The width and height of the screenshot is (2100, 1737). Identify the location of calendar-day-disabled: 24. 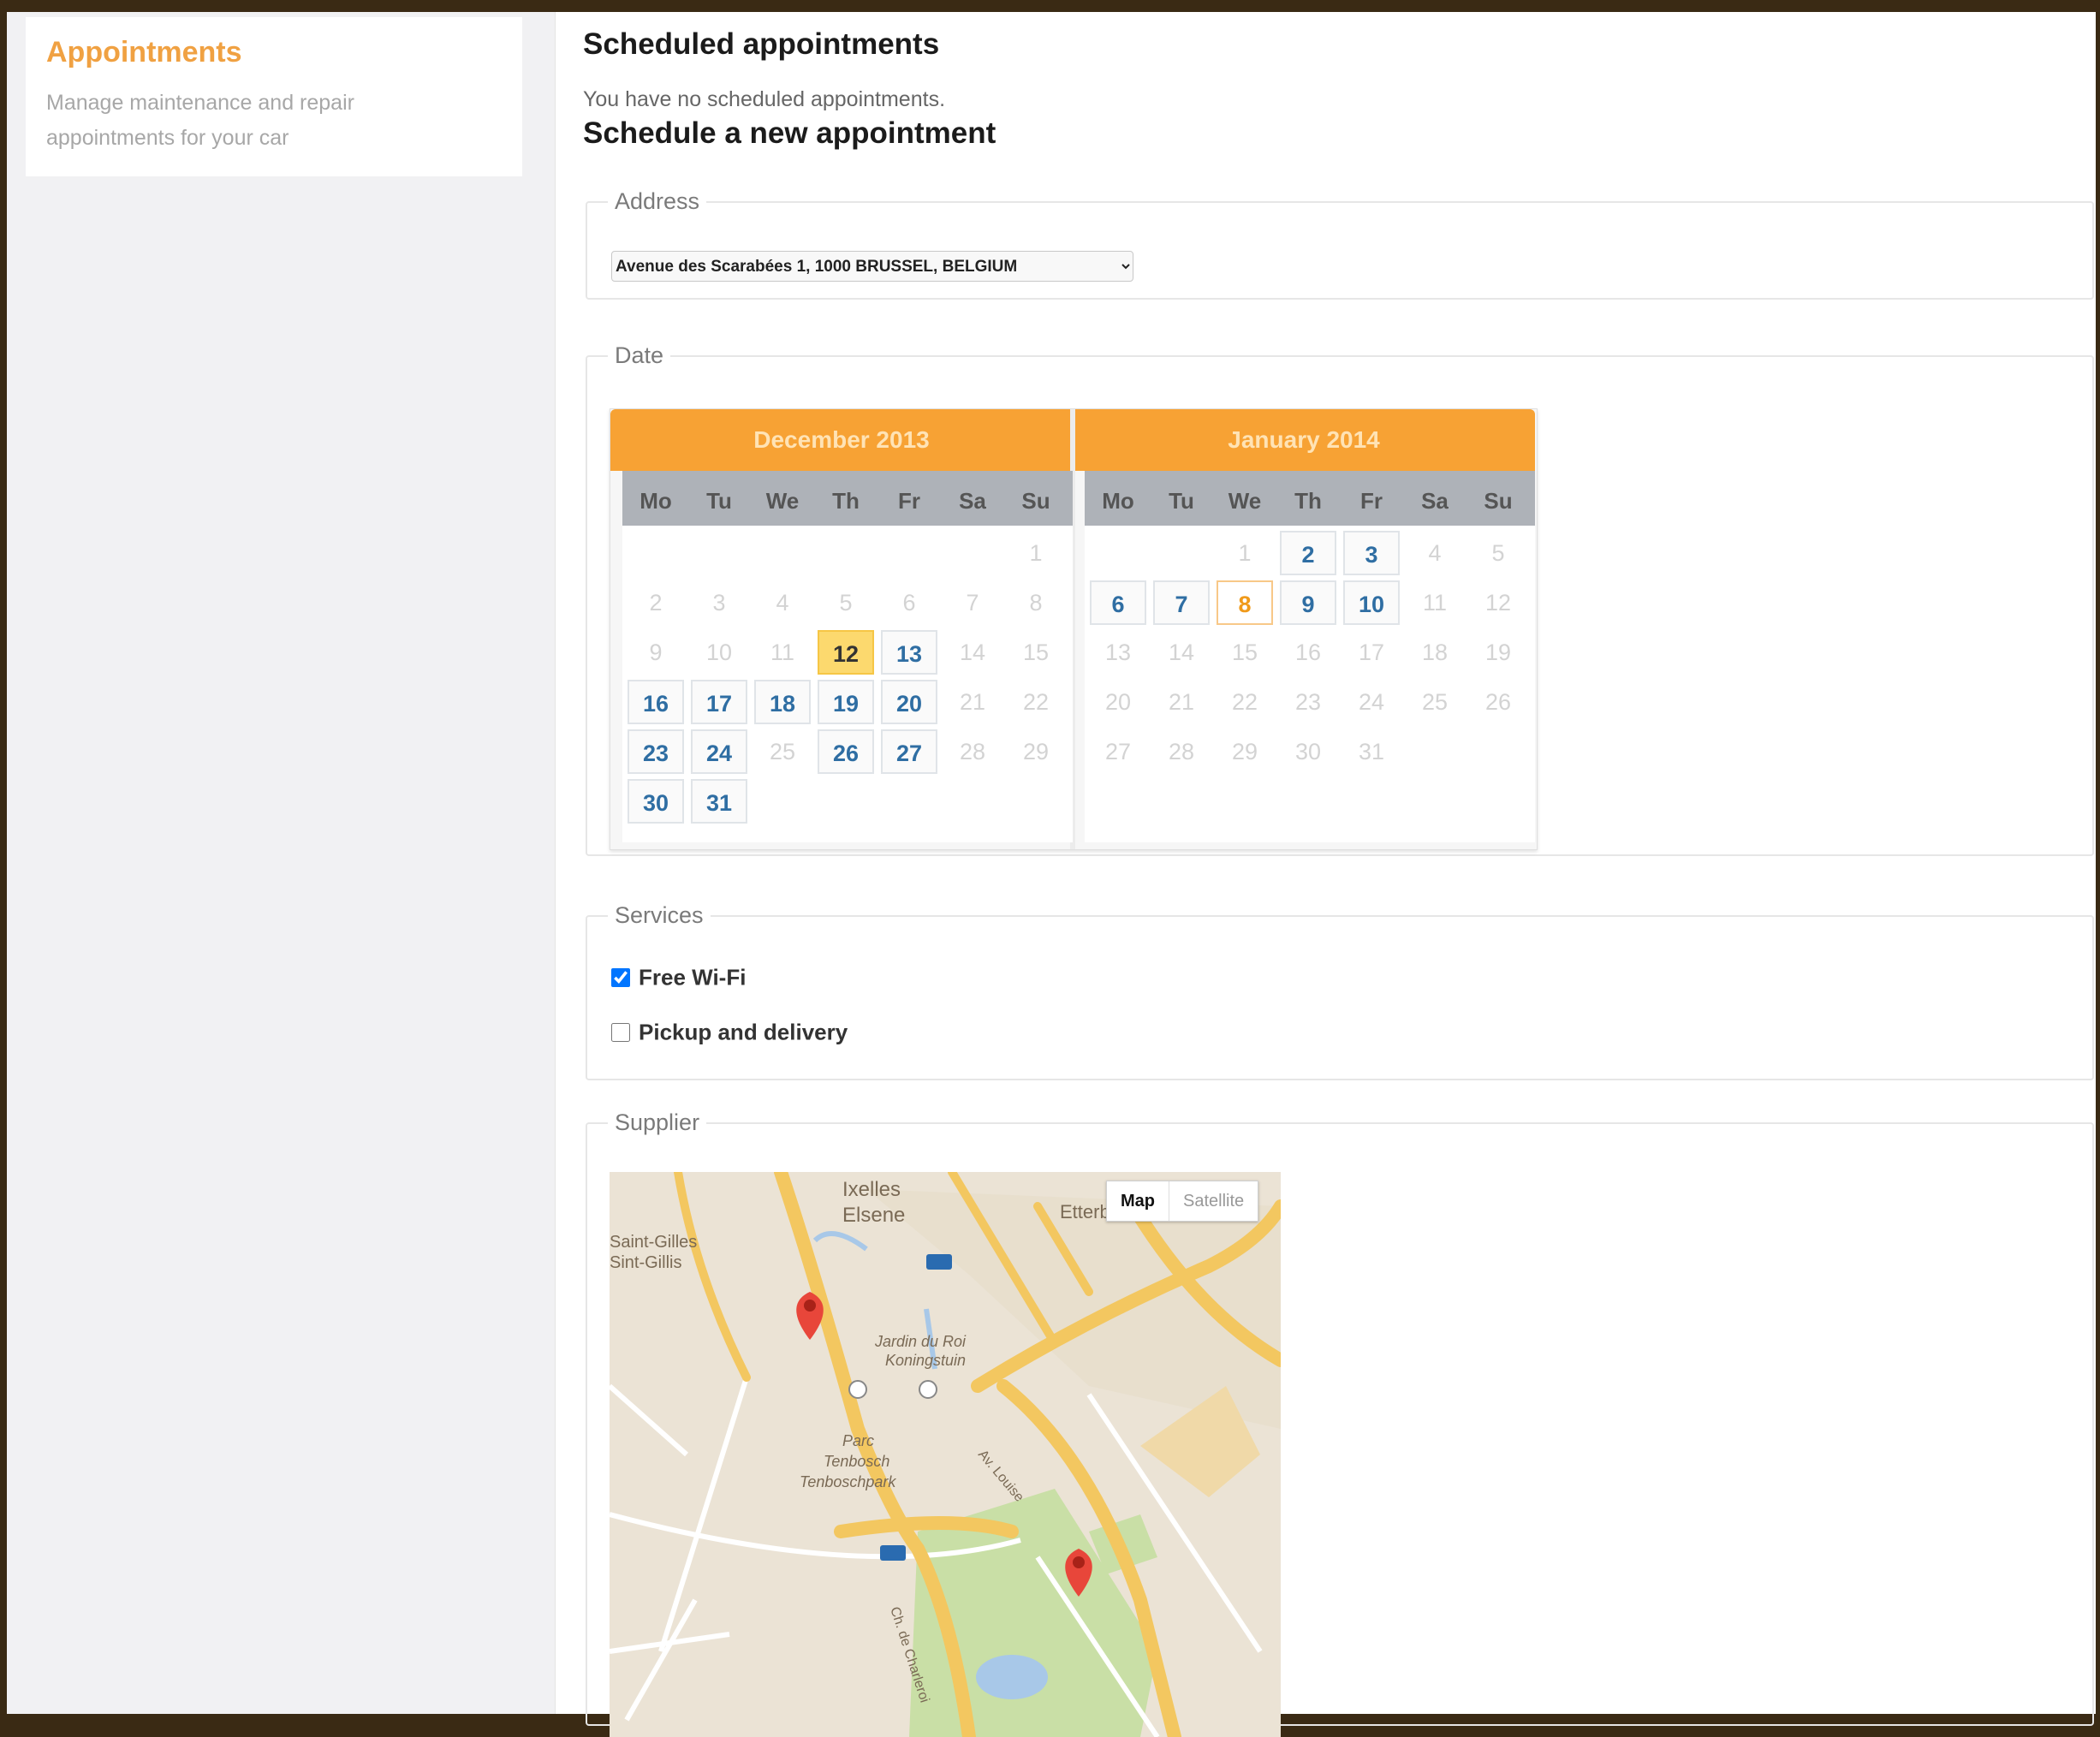
(1371, 702).